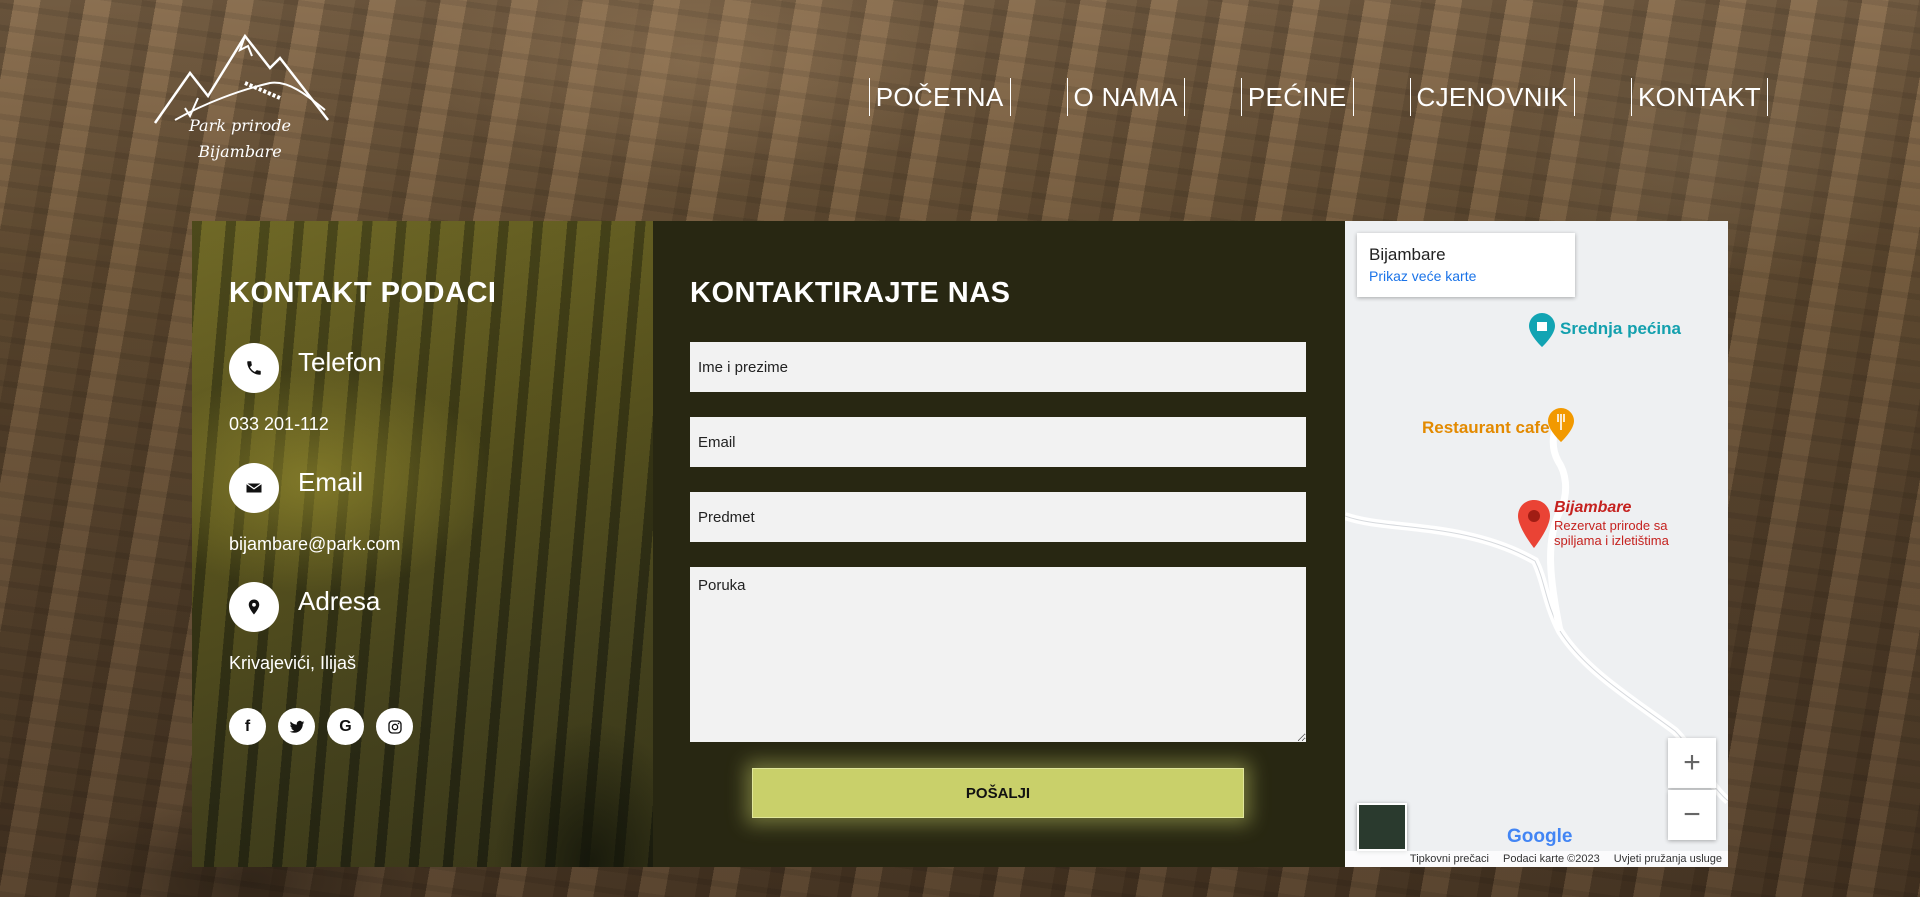 The image size is (1920, 897). What do you see at coordinates (363, 293) in the screenshot?
I see `contact-info-title: KONTAKT PODACI` at bounding box center [363, 293].